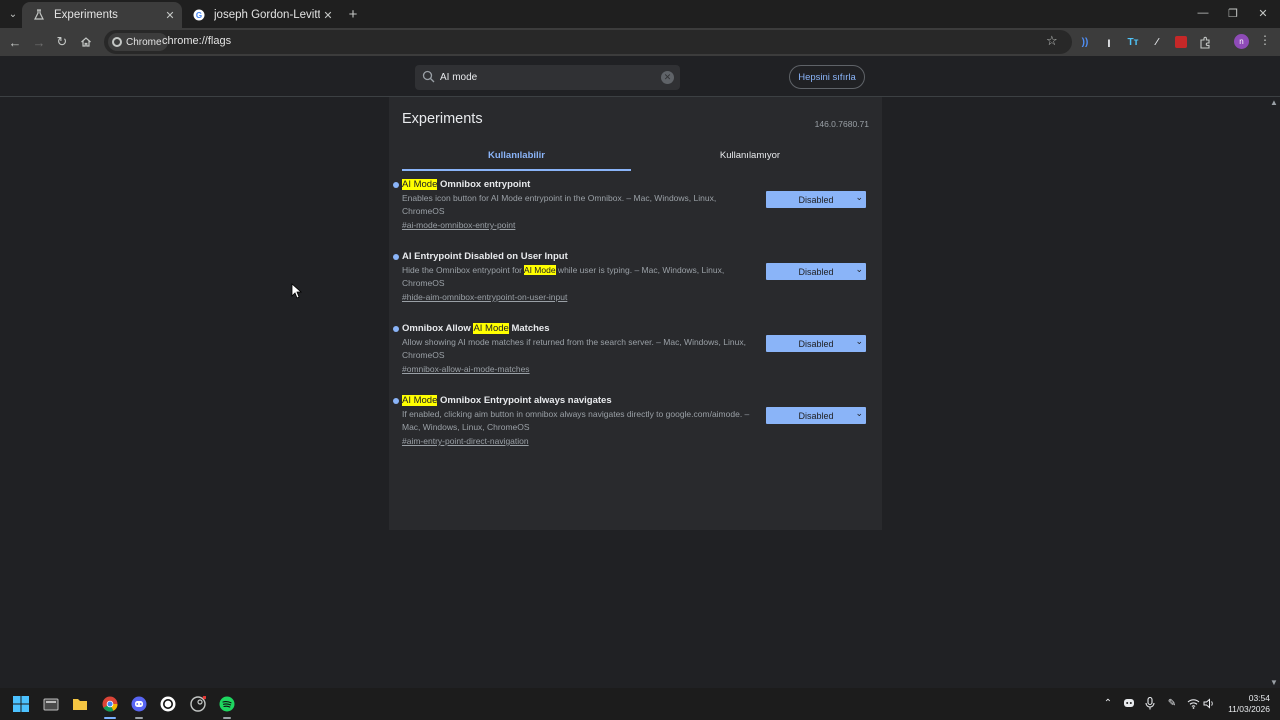 The width and height of the screenshot is (1280, 720). I want to click on tab-title: Experiments, so click(86, 15).